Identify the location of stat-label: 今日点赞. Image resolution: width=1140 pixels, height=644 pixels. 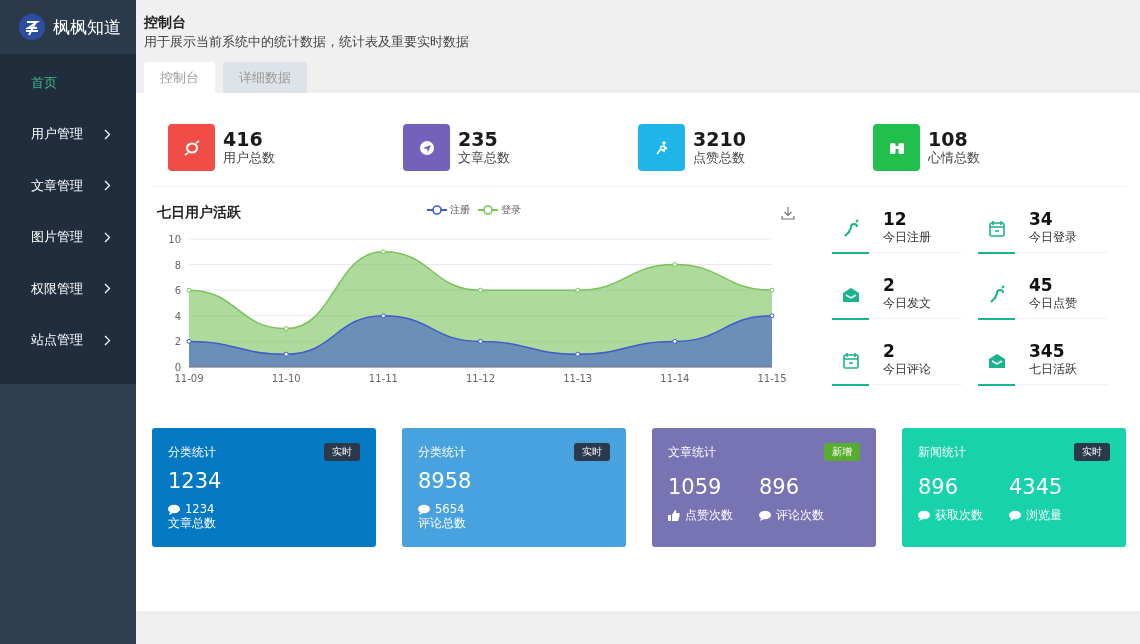
(1053, 303).